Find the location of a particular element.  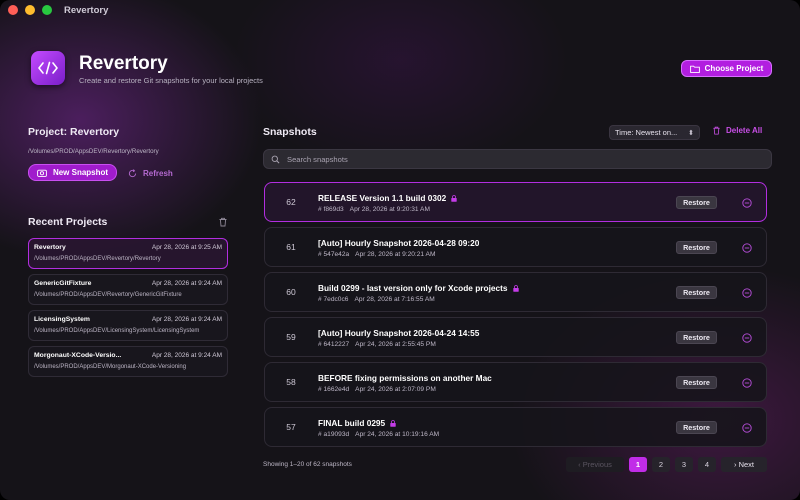

previous-page-button: ‹ Previous is located at coordinates (595, 464).